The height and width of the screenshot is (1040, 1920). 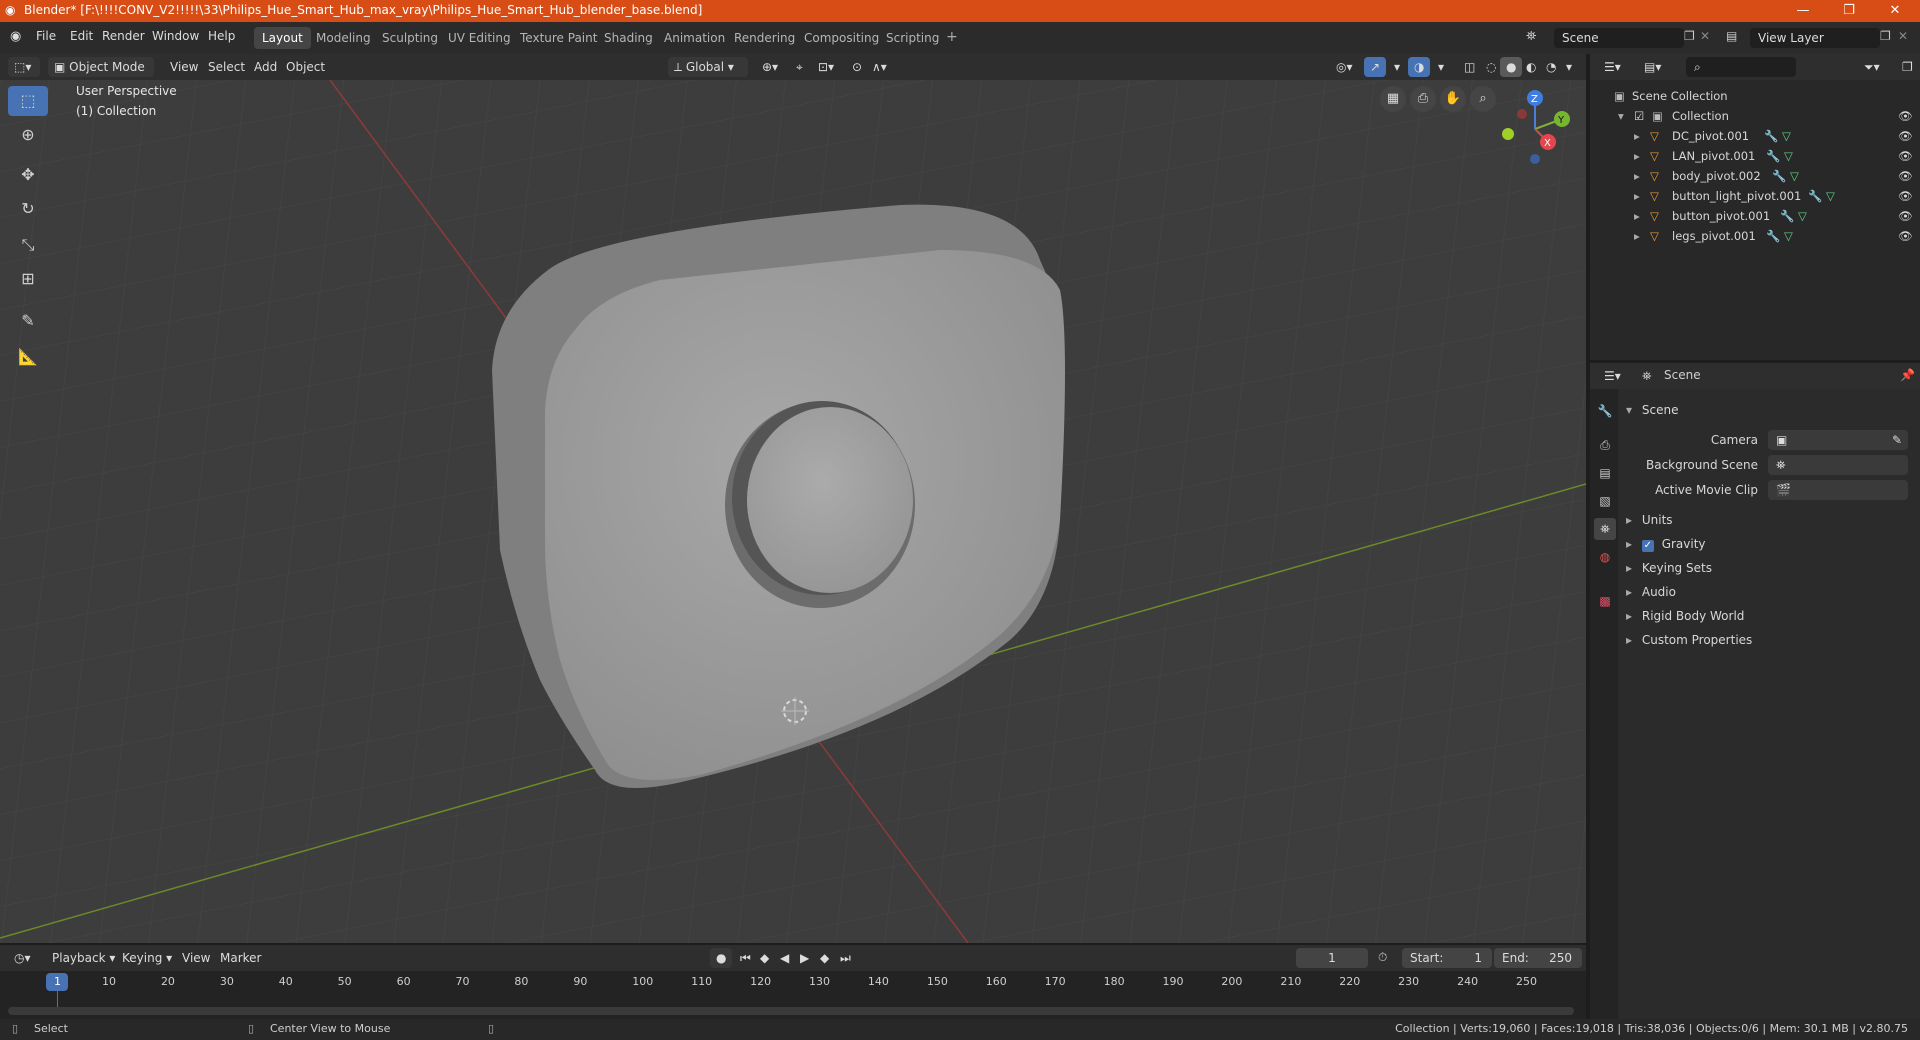 I want to click on scene-field: Scene, so click(x=1619, y=38).